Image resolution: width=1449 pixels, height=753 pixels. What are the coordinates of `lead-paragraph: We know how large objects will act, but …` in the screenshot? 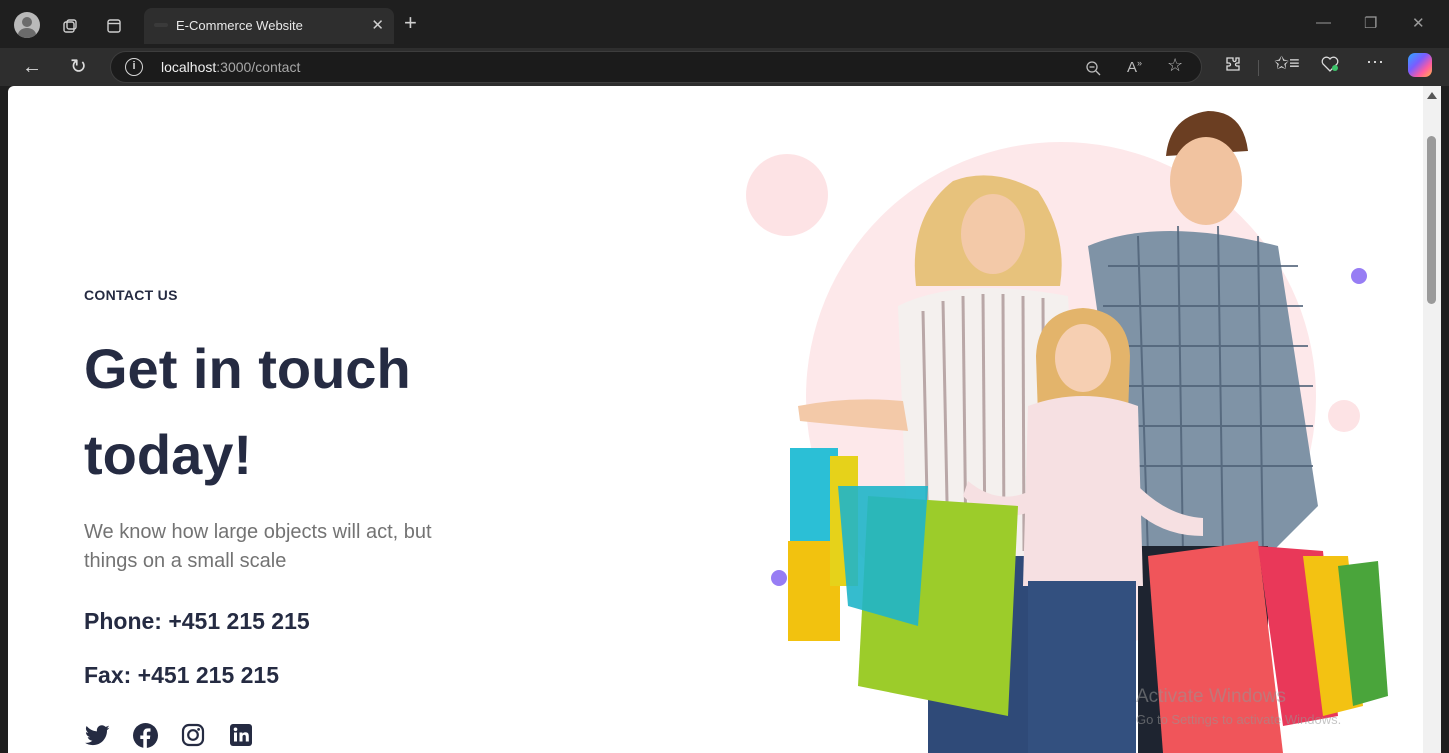 It's located at (258, 546).